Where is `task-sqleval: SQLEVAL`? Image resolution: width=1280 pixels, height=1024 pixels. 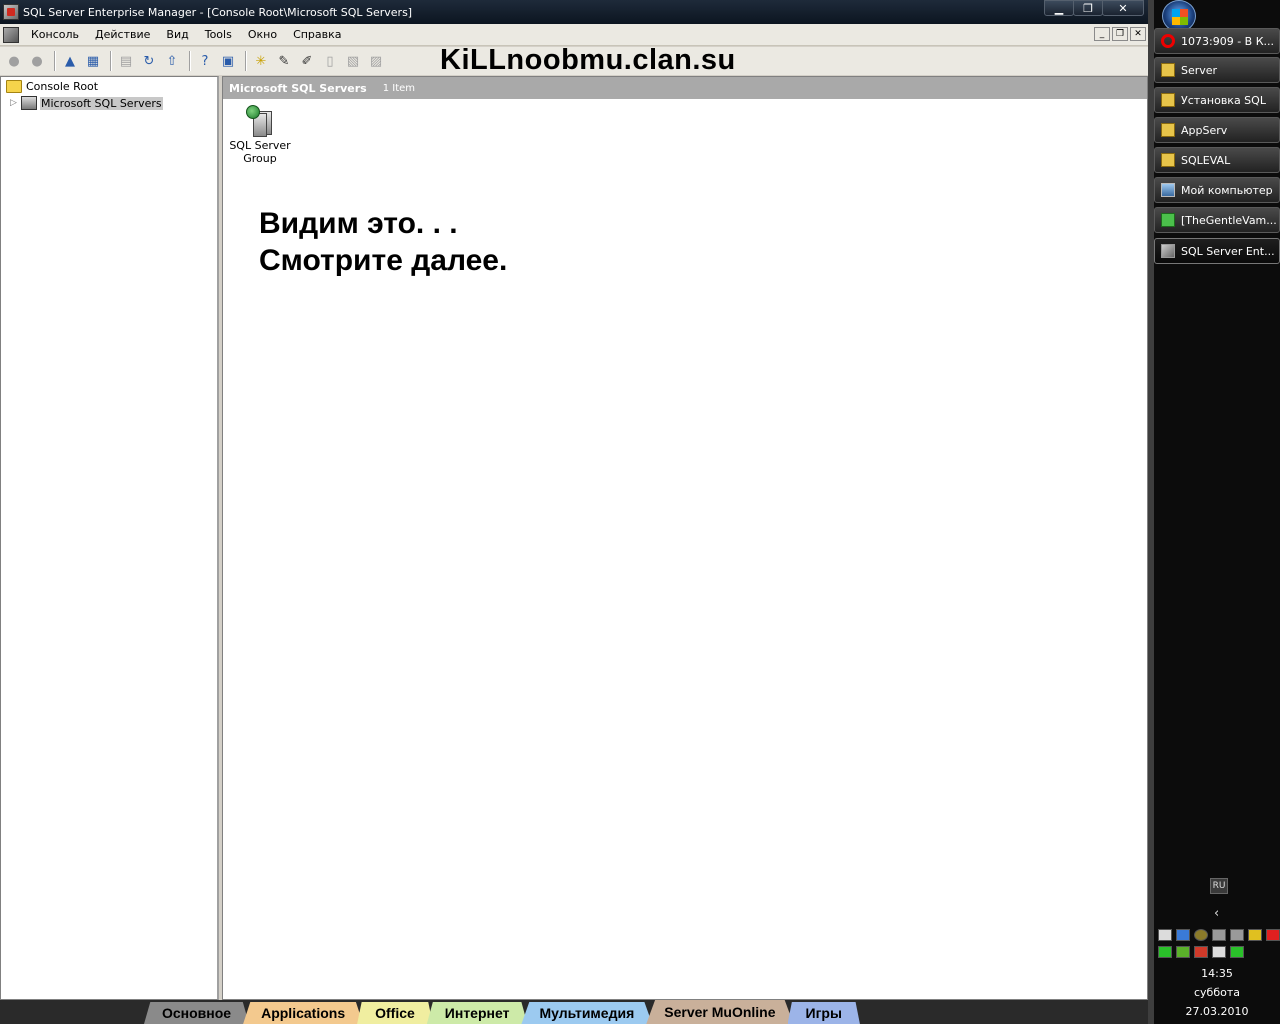
task-sqleval: SQLEVAL is located at coordinates (1217, 160).